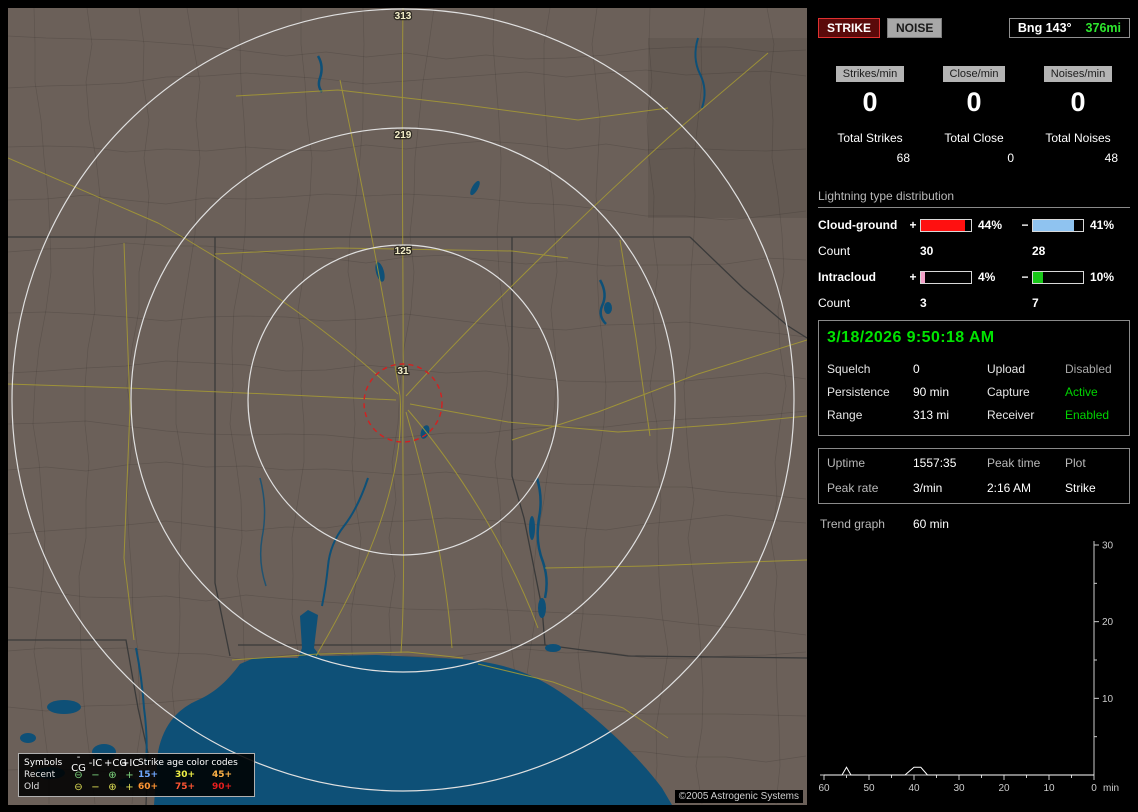 Image resolution: width=1138 pixels, height=812 pixels. What do you see at coordinates (870, 74) in the screenshot?
I see `strikes-per-min-badge: Strikes/min` at bounding box center [870, 74].